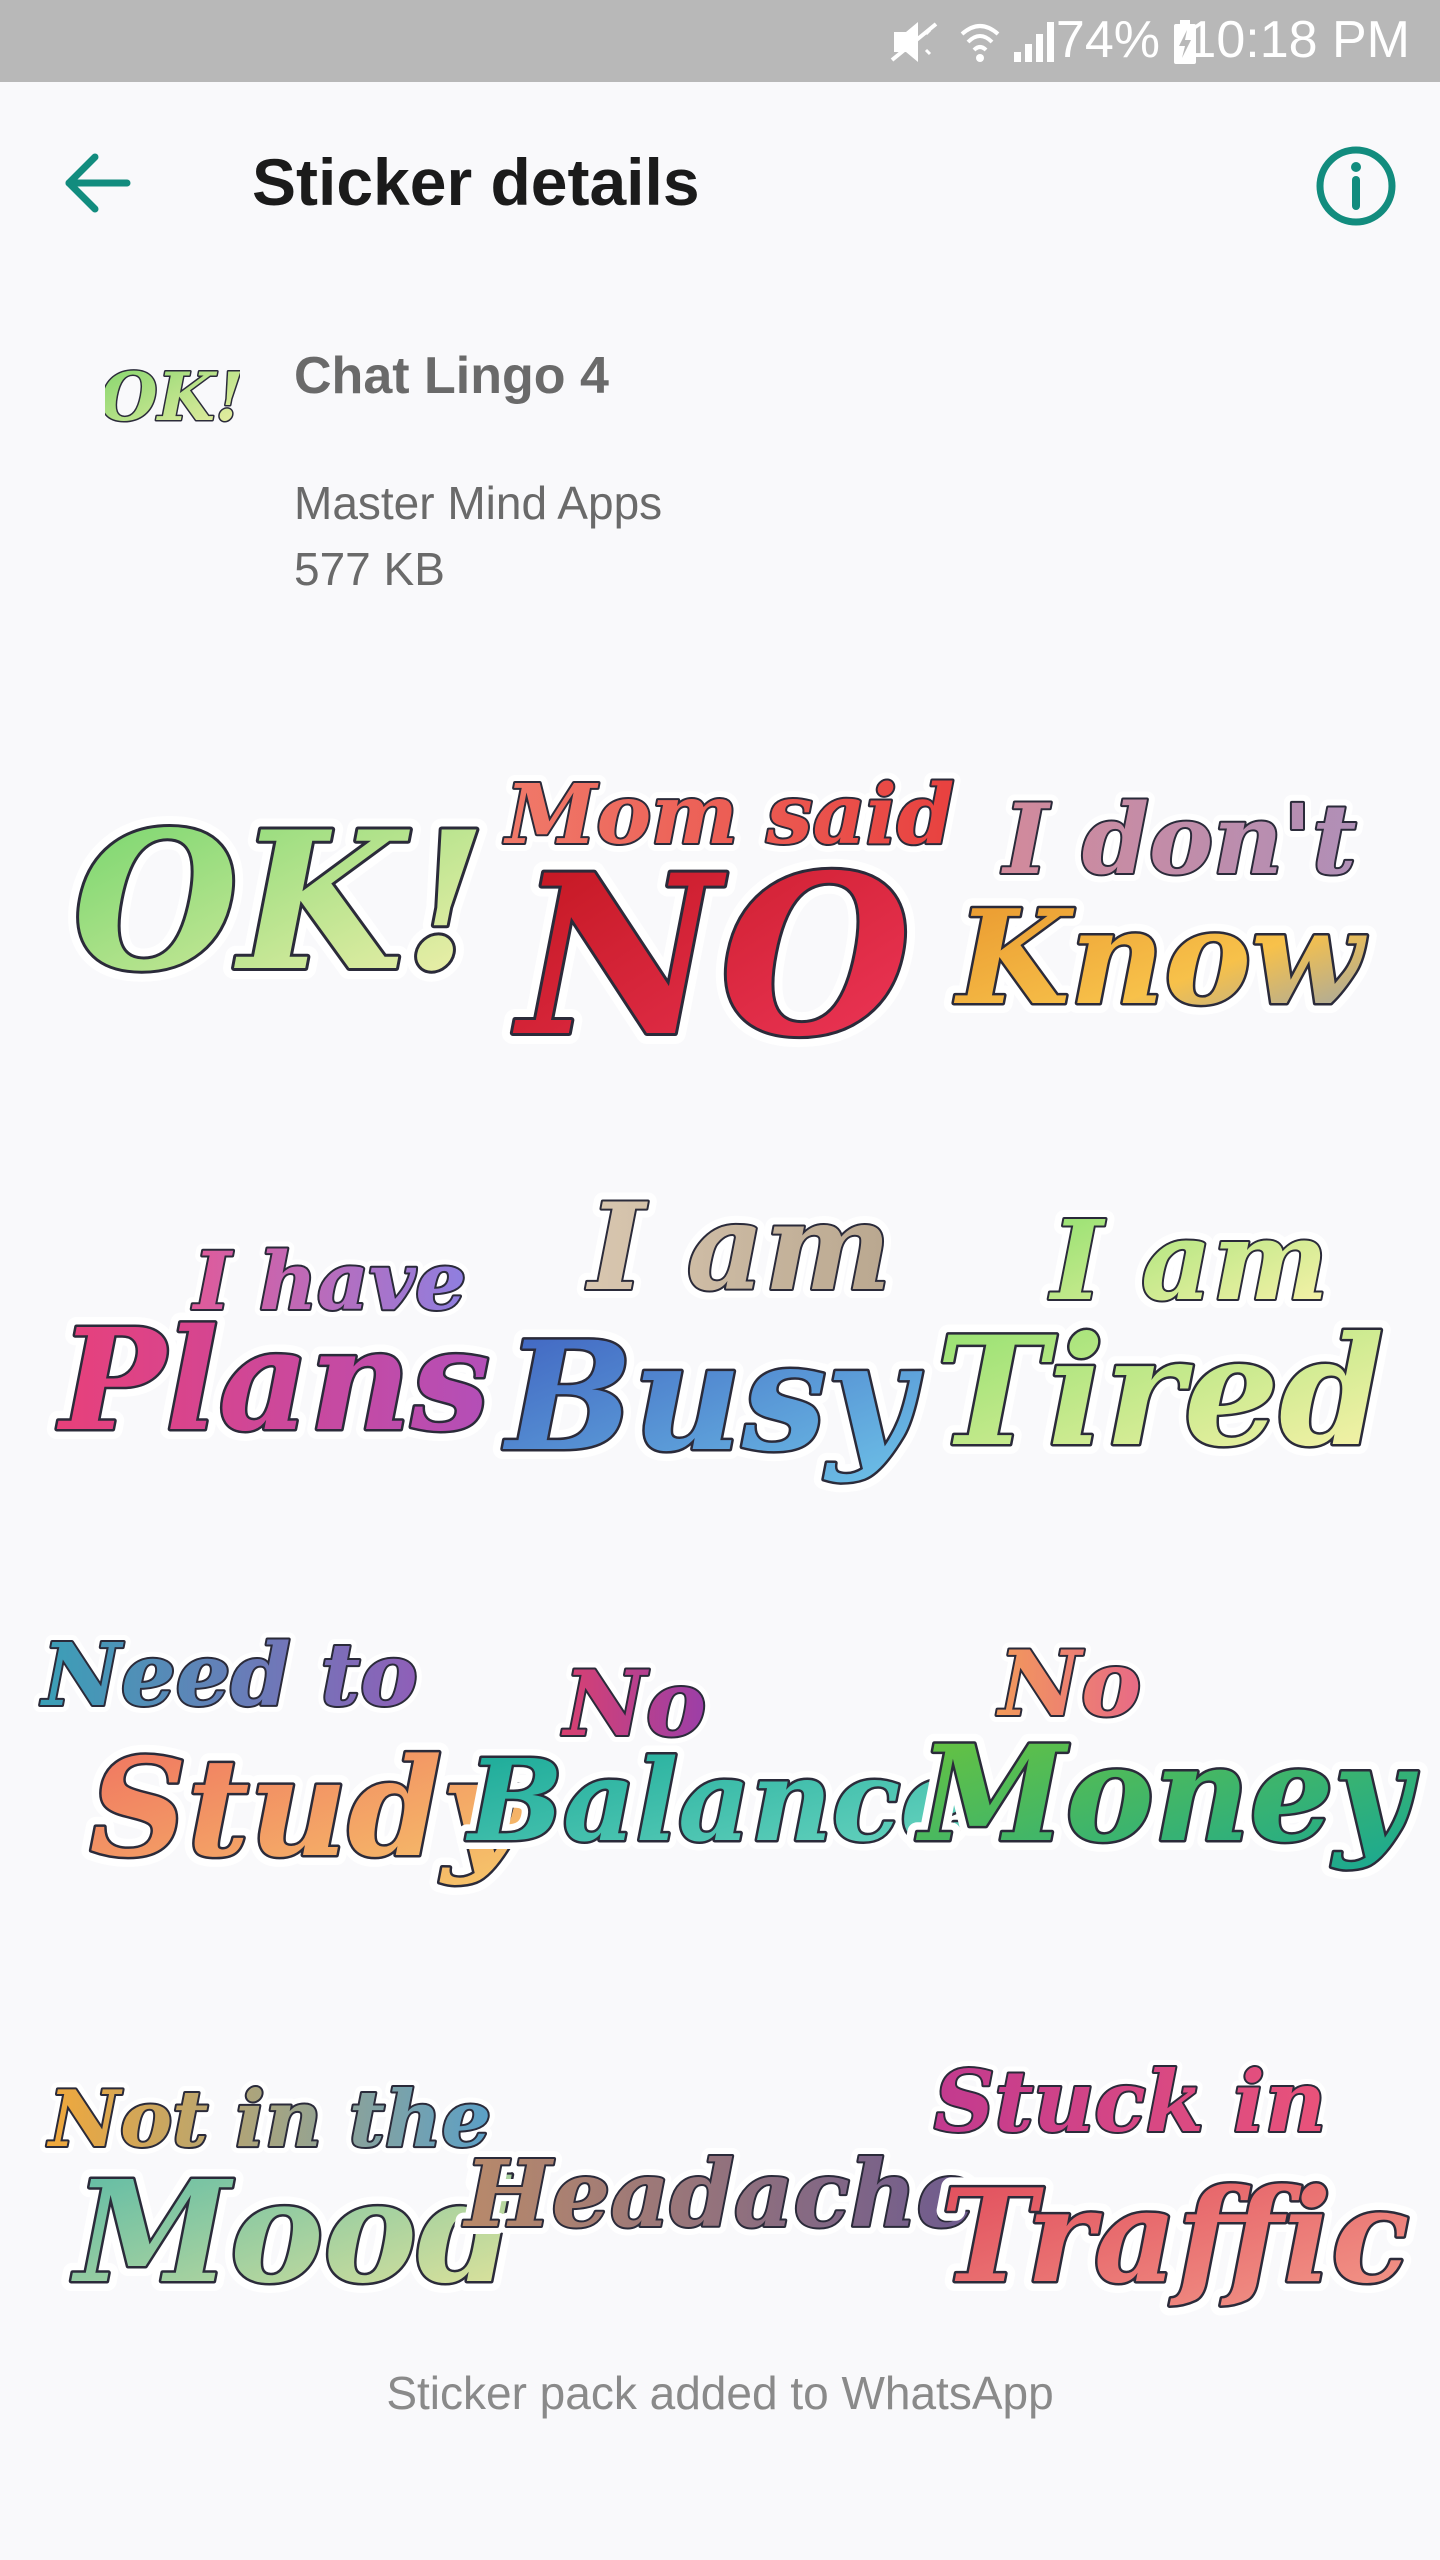  I want to click on pack-header: OK! Chat Lingo 4 Master Mind Apps 577 KB, so click(720, 460).